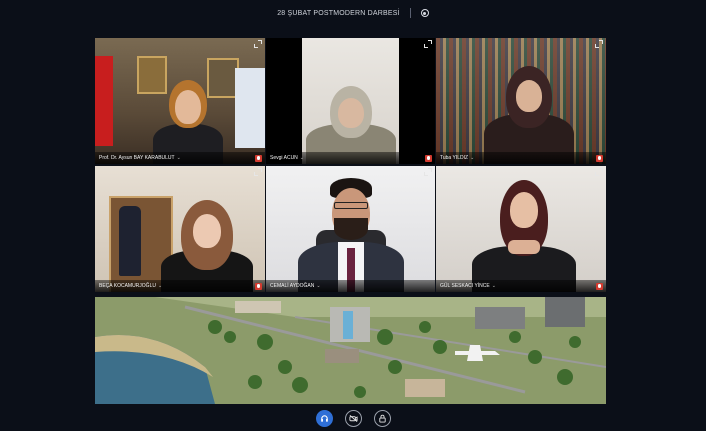 This screenshot has height=431, width=706. What do you see at coordinates (382, 418) in the screenshot?
I see `lock-icon` at bounding box center [382, 418].